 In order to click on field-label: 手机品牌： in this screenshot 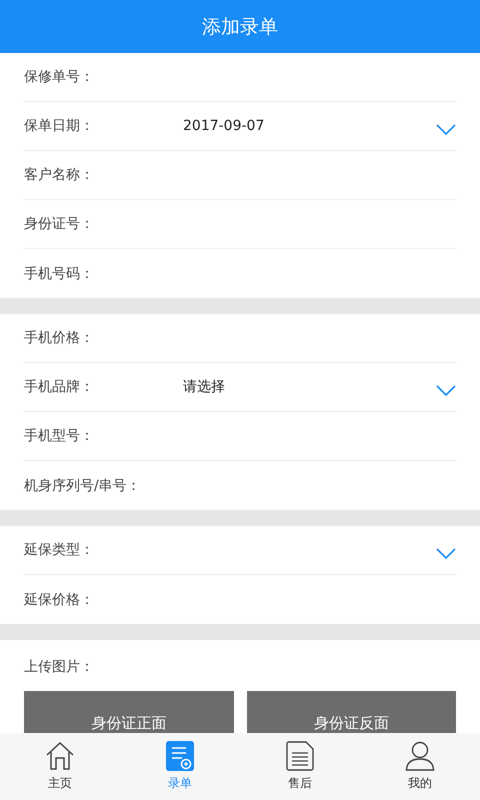, I will do `click(59, 387)`.